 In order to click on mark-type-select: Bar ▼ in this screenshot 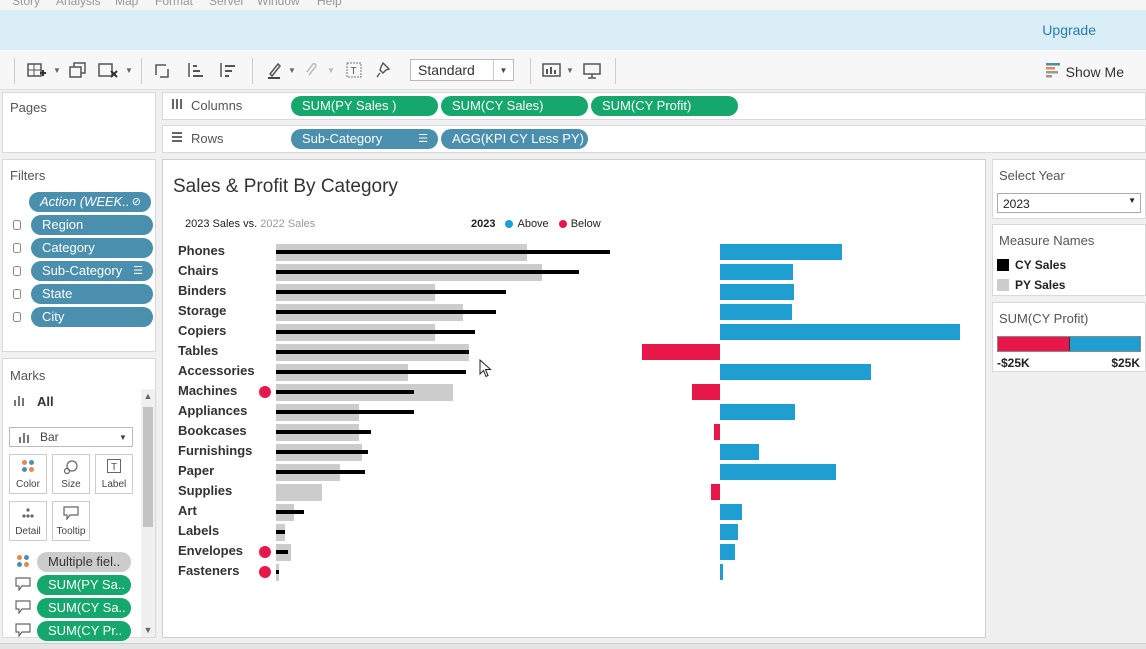, I will do `click(71, 437)`.